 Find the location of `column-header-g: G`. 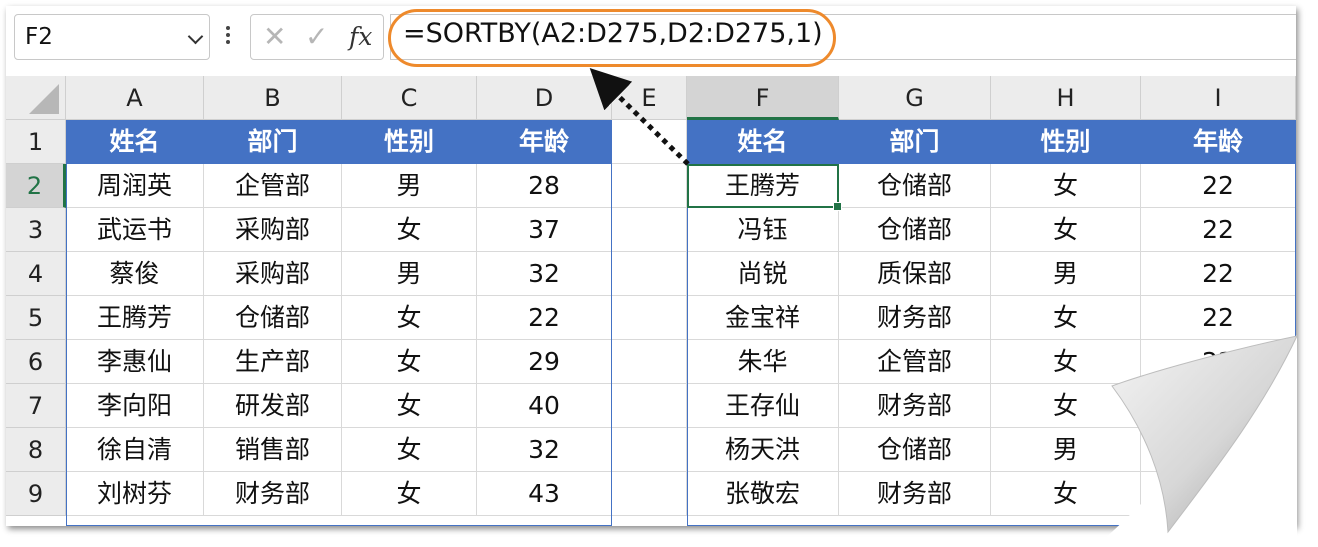

column-header-g: G is located at coordinates (915, 98).